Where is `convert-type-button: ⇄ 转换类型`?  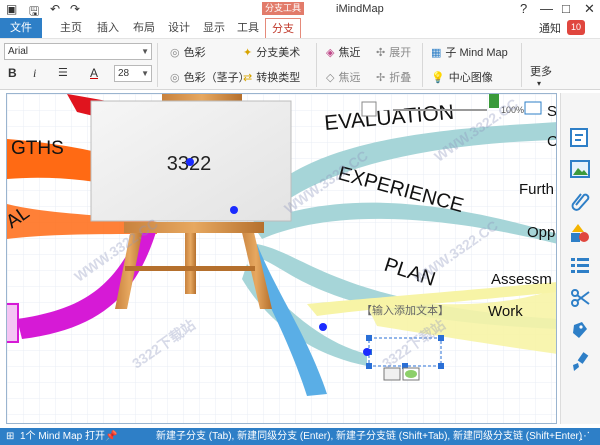 convert-type-button: ⇄ 转换类型 is located at coordinates (271, 77).